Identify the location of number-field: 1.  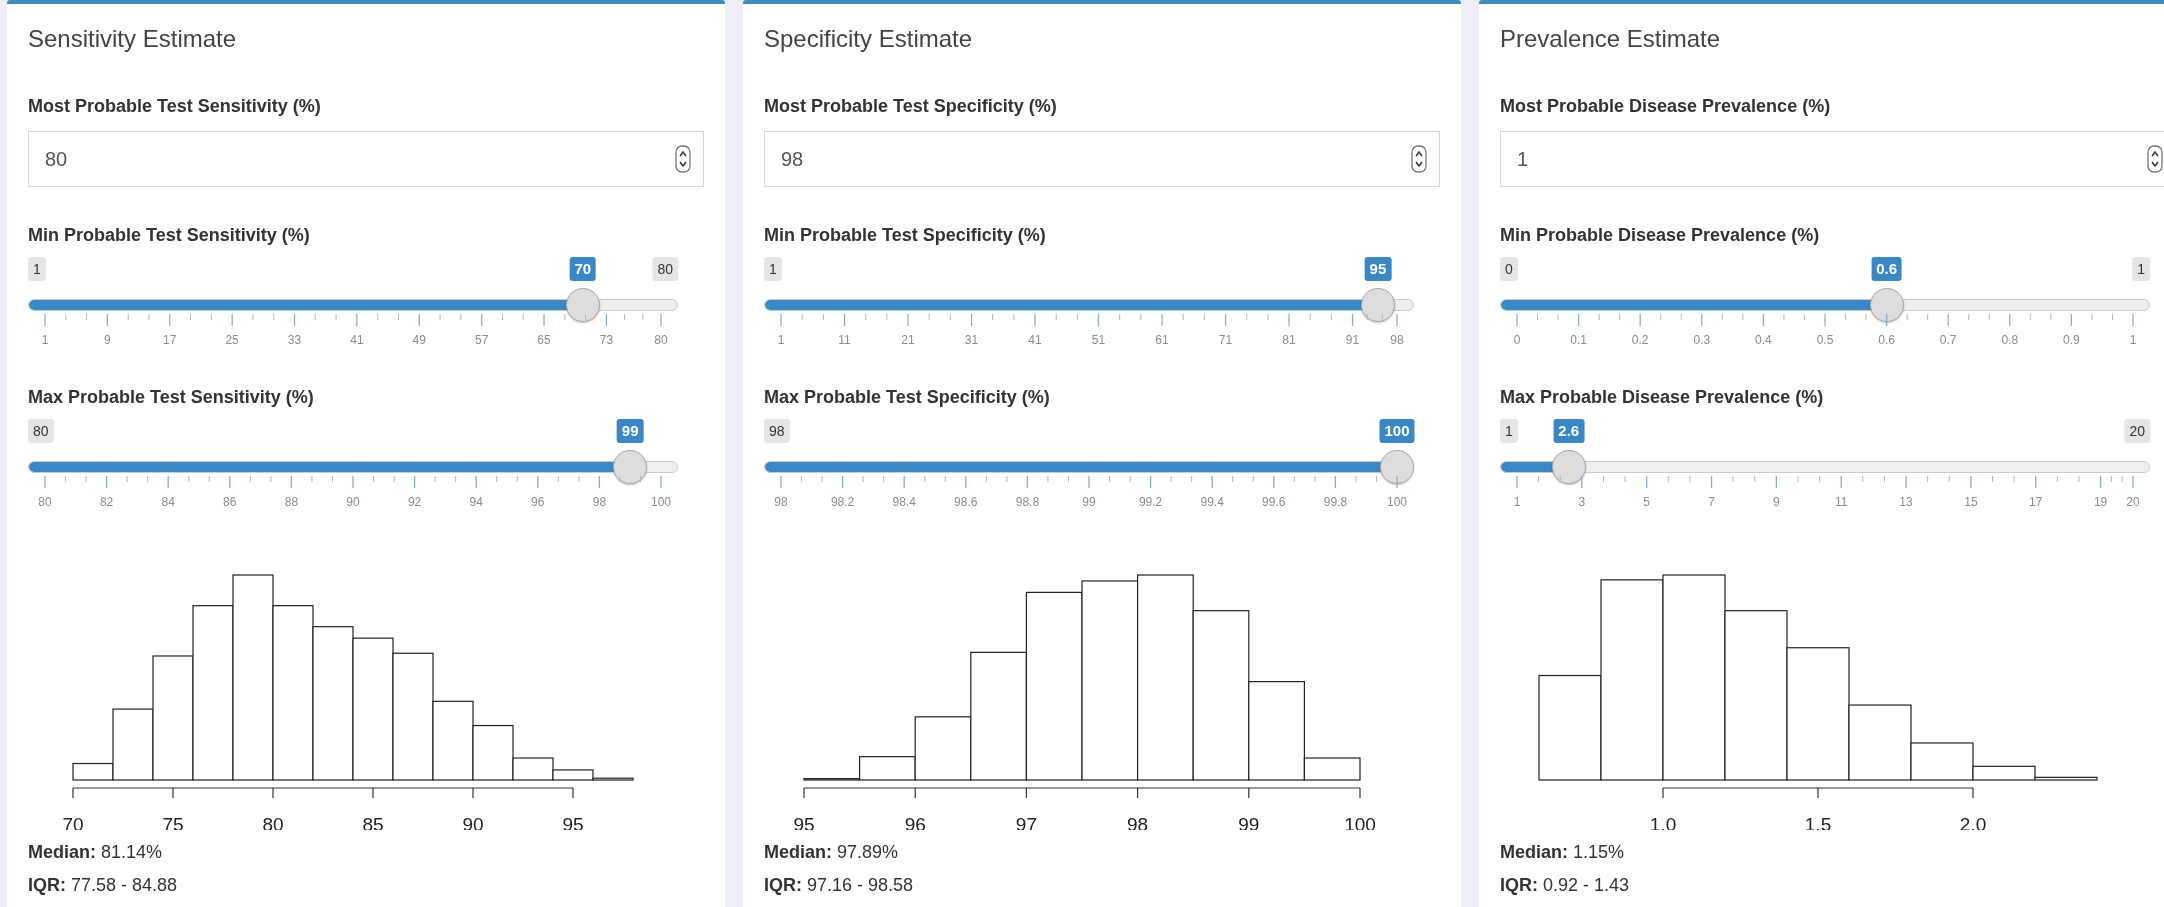
(1832, 159).